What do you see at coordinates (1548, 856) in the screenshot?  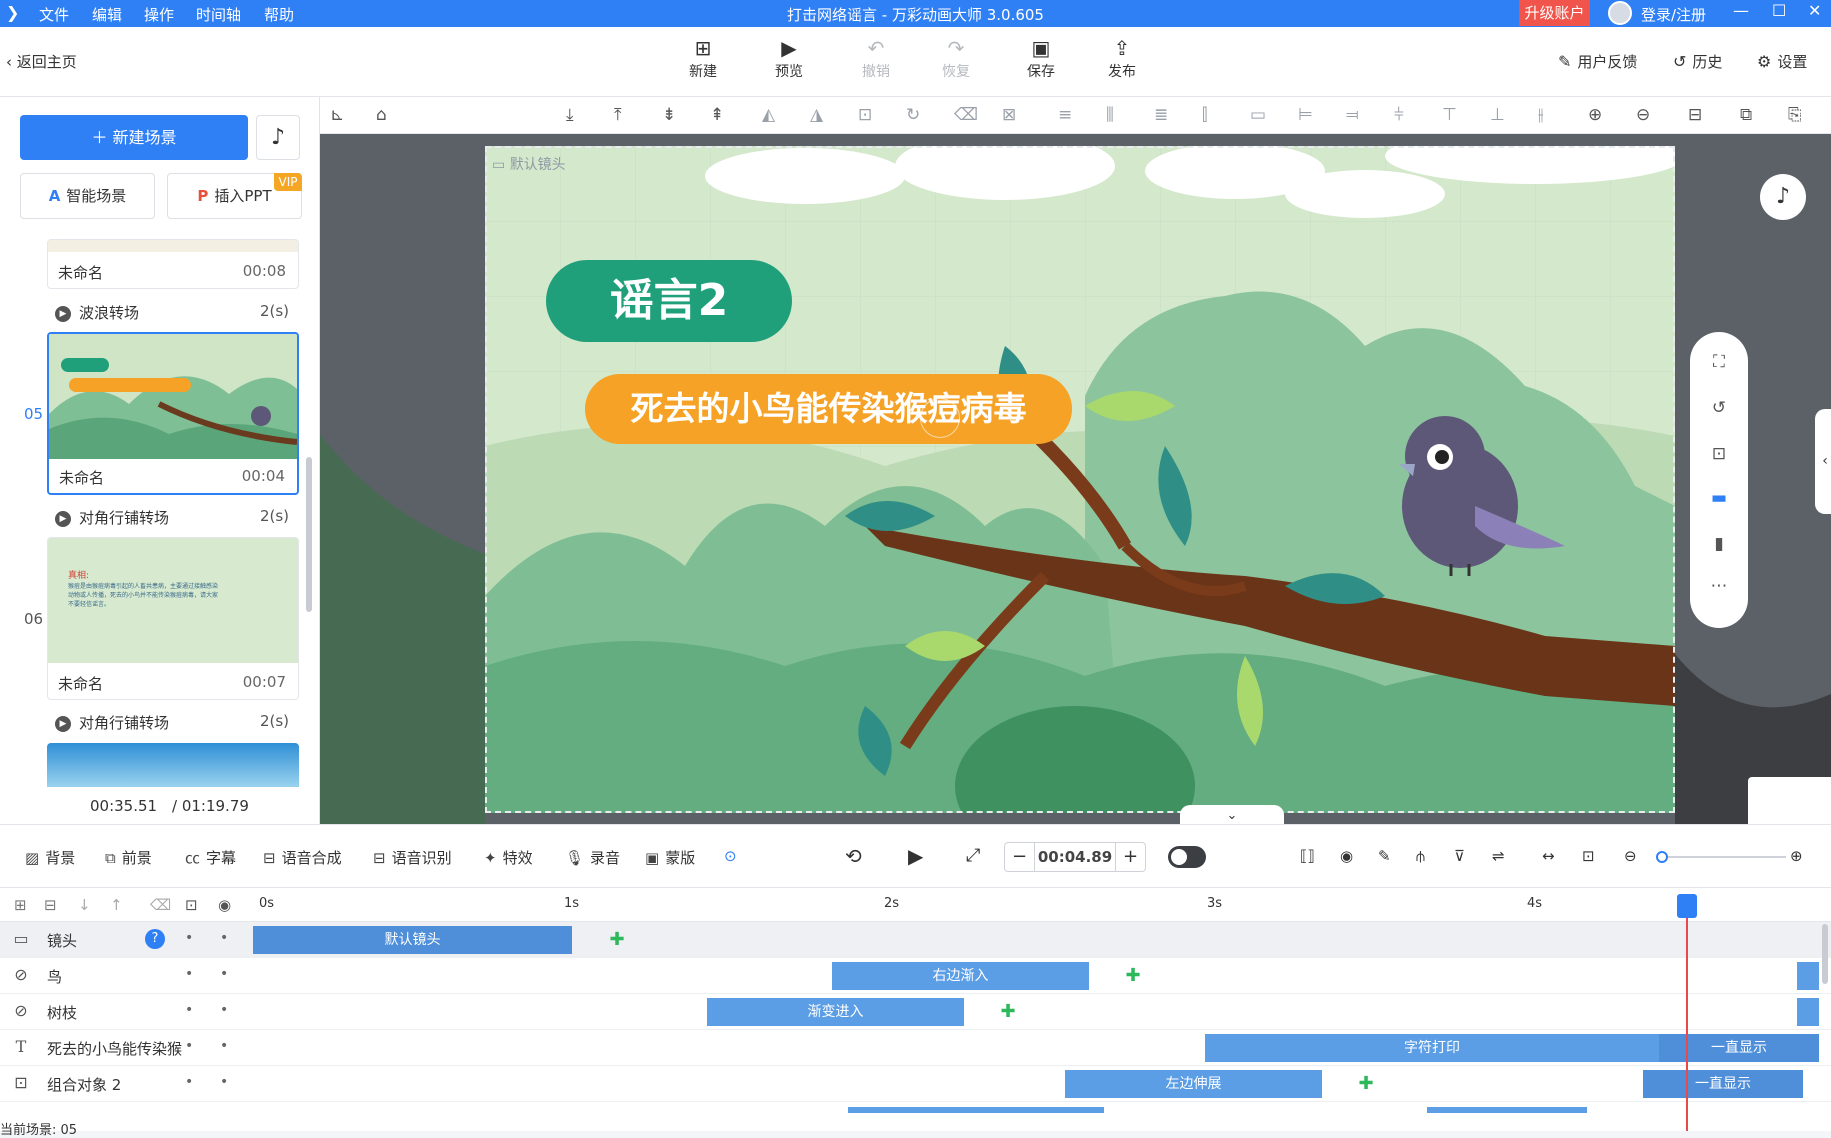 I see `fit-width-icon: ↔` at bounding box center [1548, 856].